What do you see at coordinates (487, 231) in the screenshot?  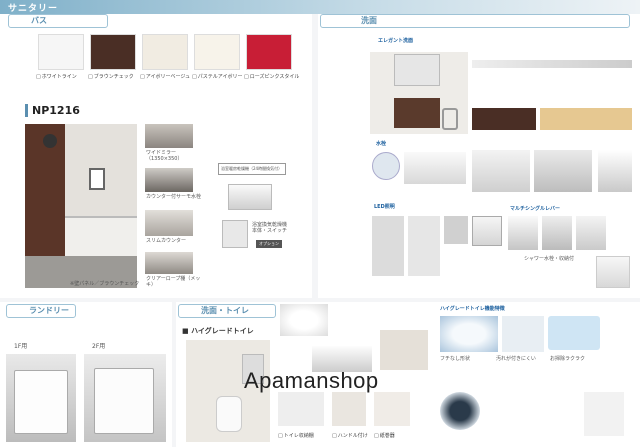 I see `mirror-photo` at bounding box center [487, 231].